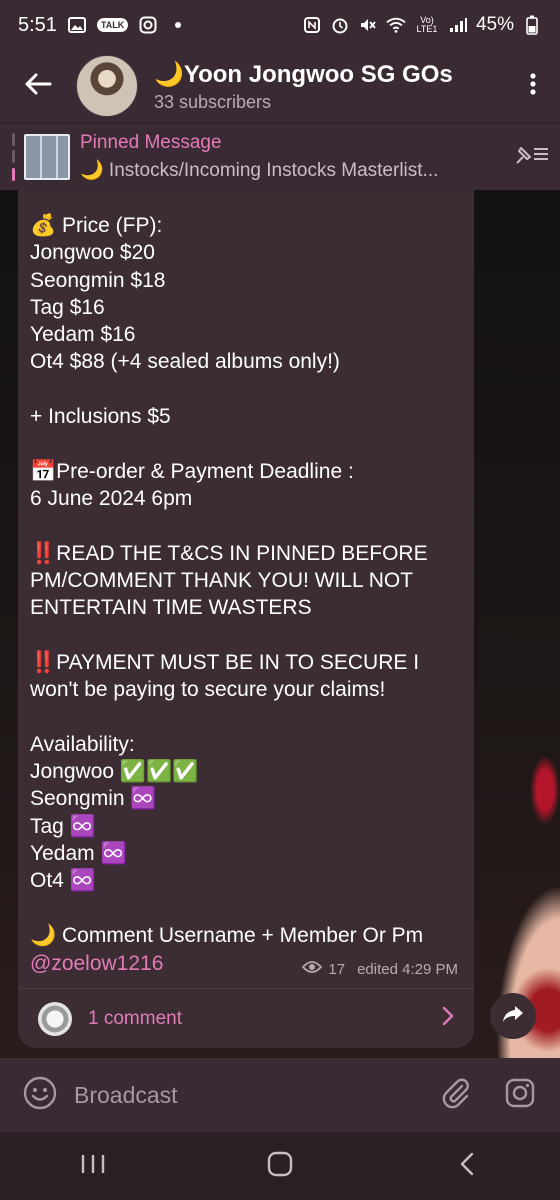 The image size is (560, 1200). I want to click on pinned-title: Pinned Message, so click(151, 142).